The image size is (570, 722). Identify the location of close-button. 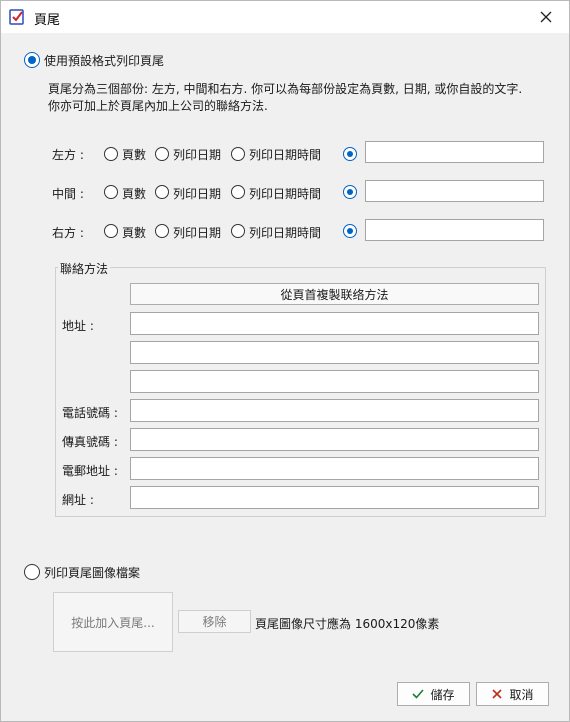
(546, 17).